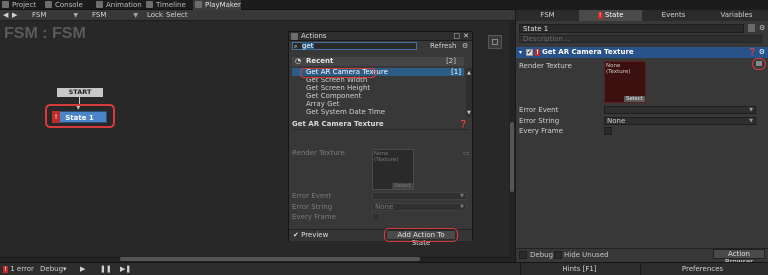 The width and height of the screenshot is (768, 275). I want to click on tab-project: Project, so click(18, 5).